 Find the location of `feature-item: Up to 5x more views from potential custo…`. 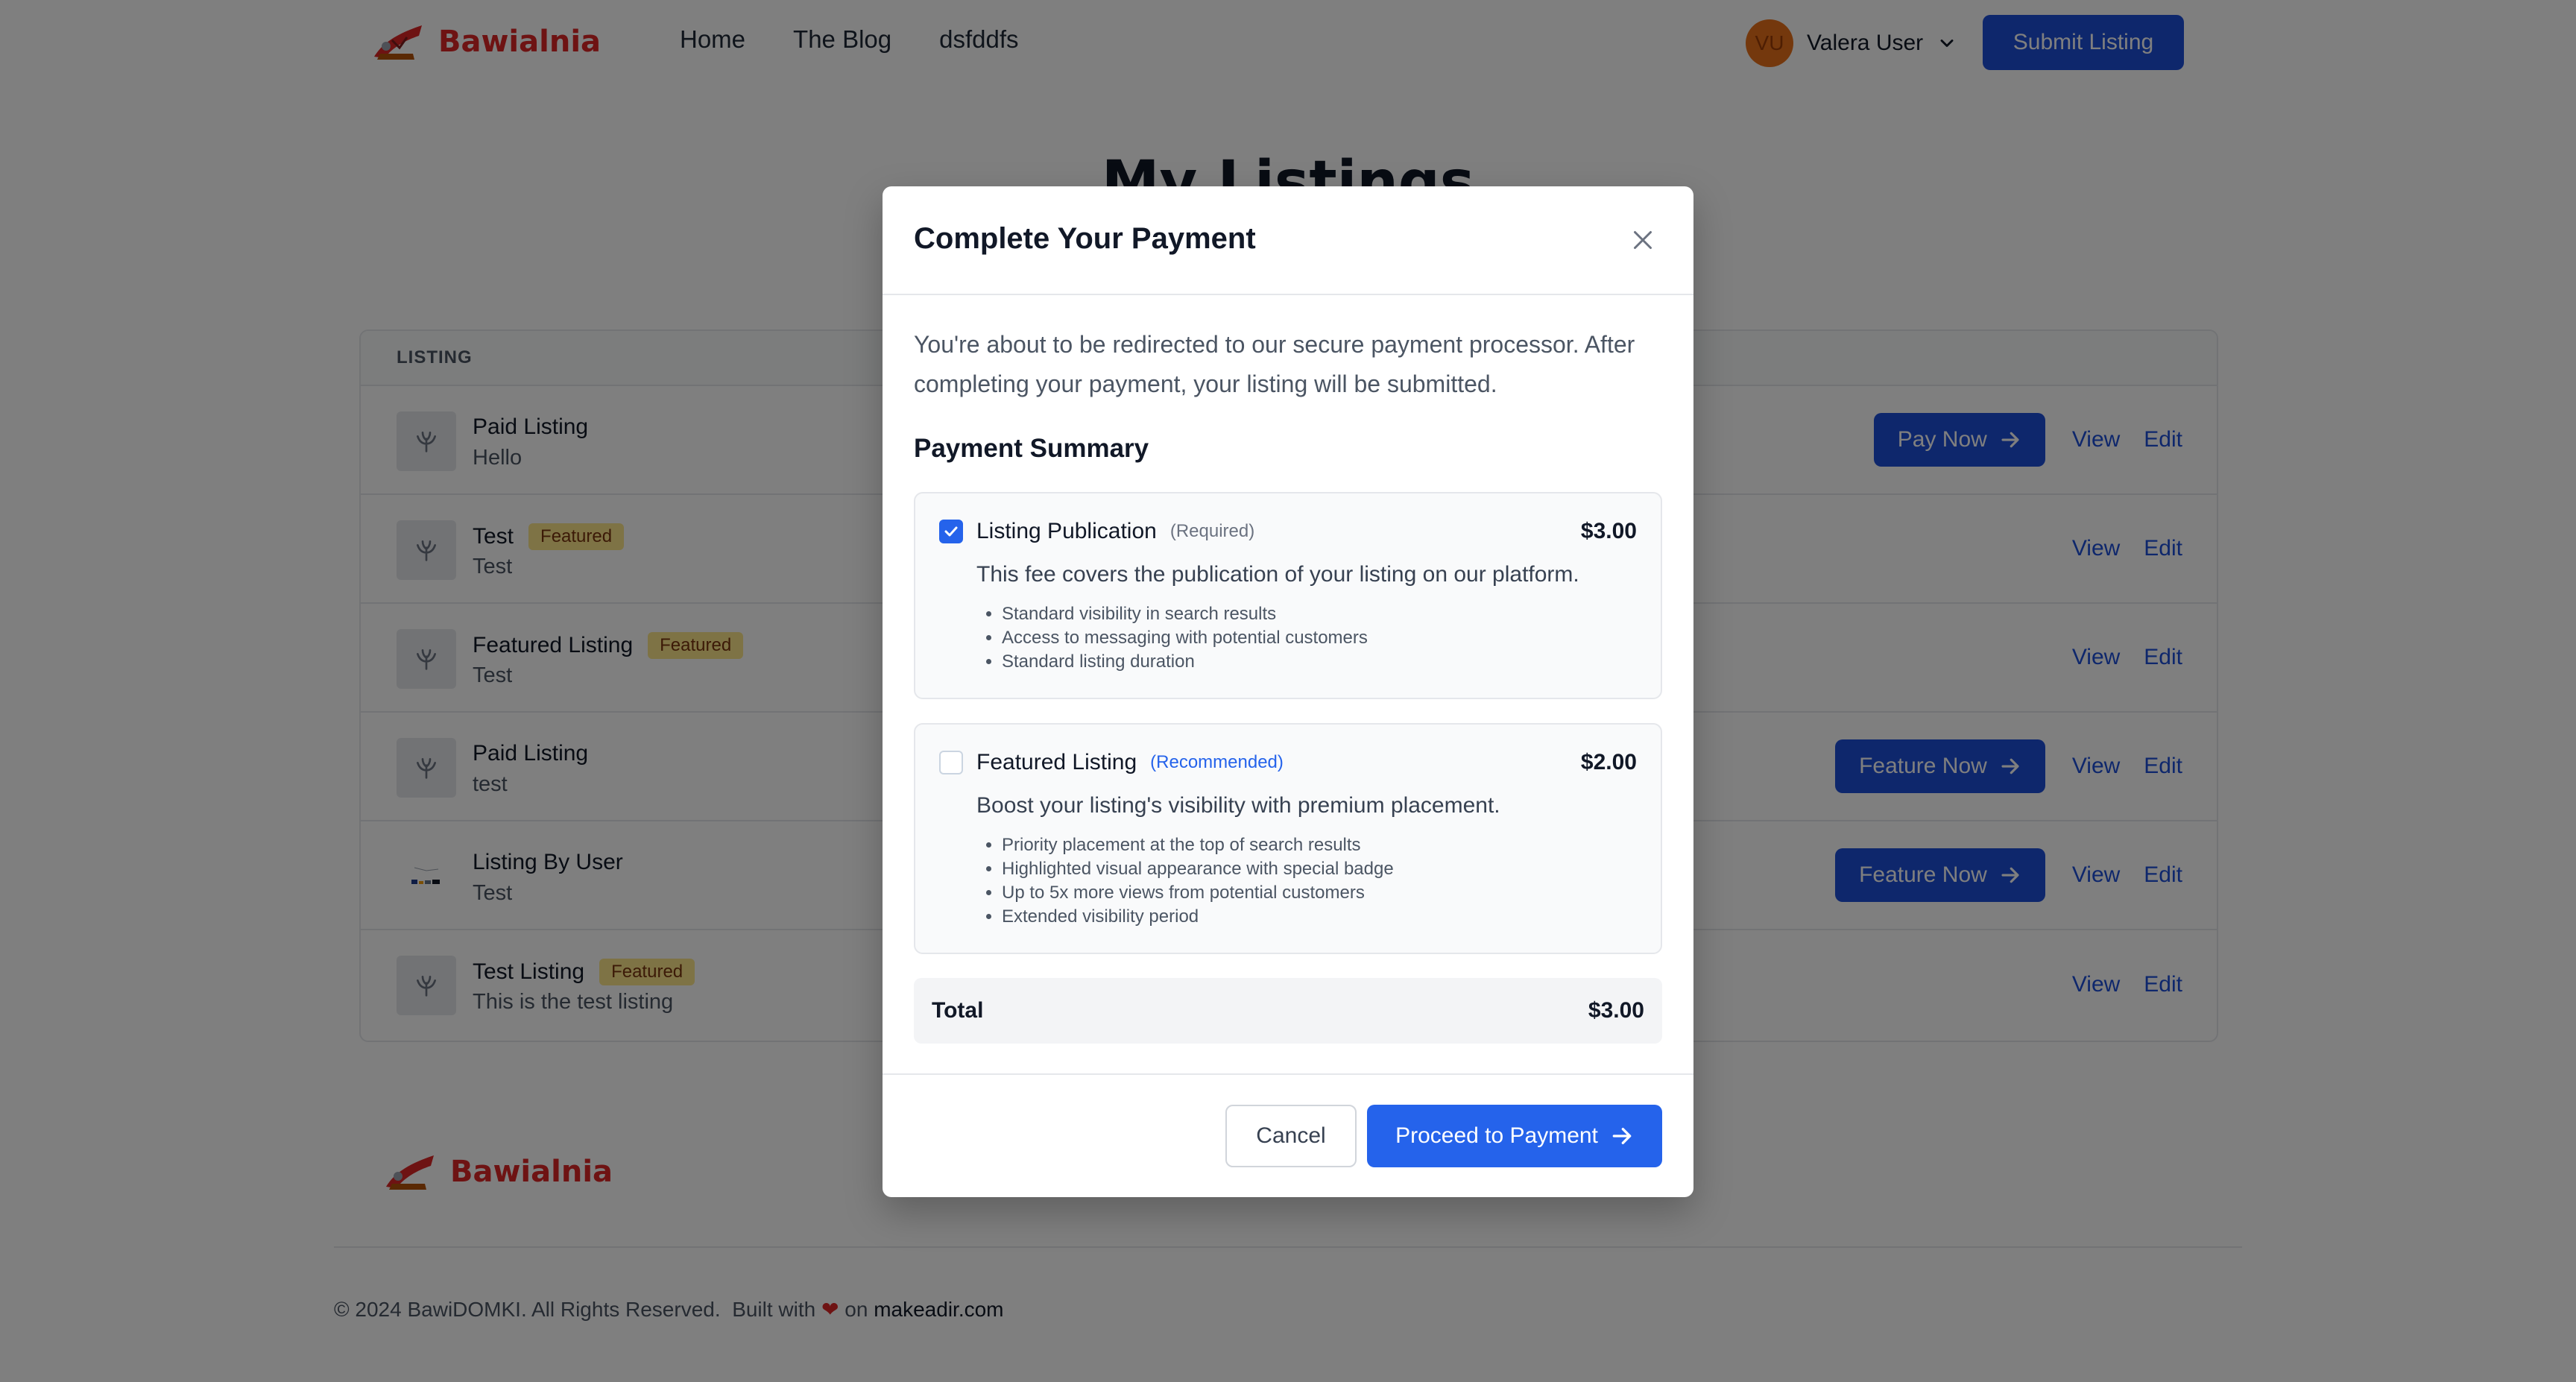

feature-item: Up to 5x more views from potential custo… is located at coordinates (1319, 893).